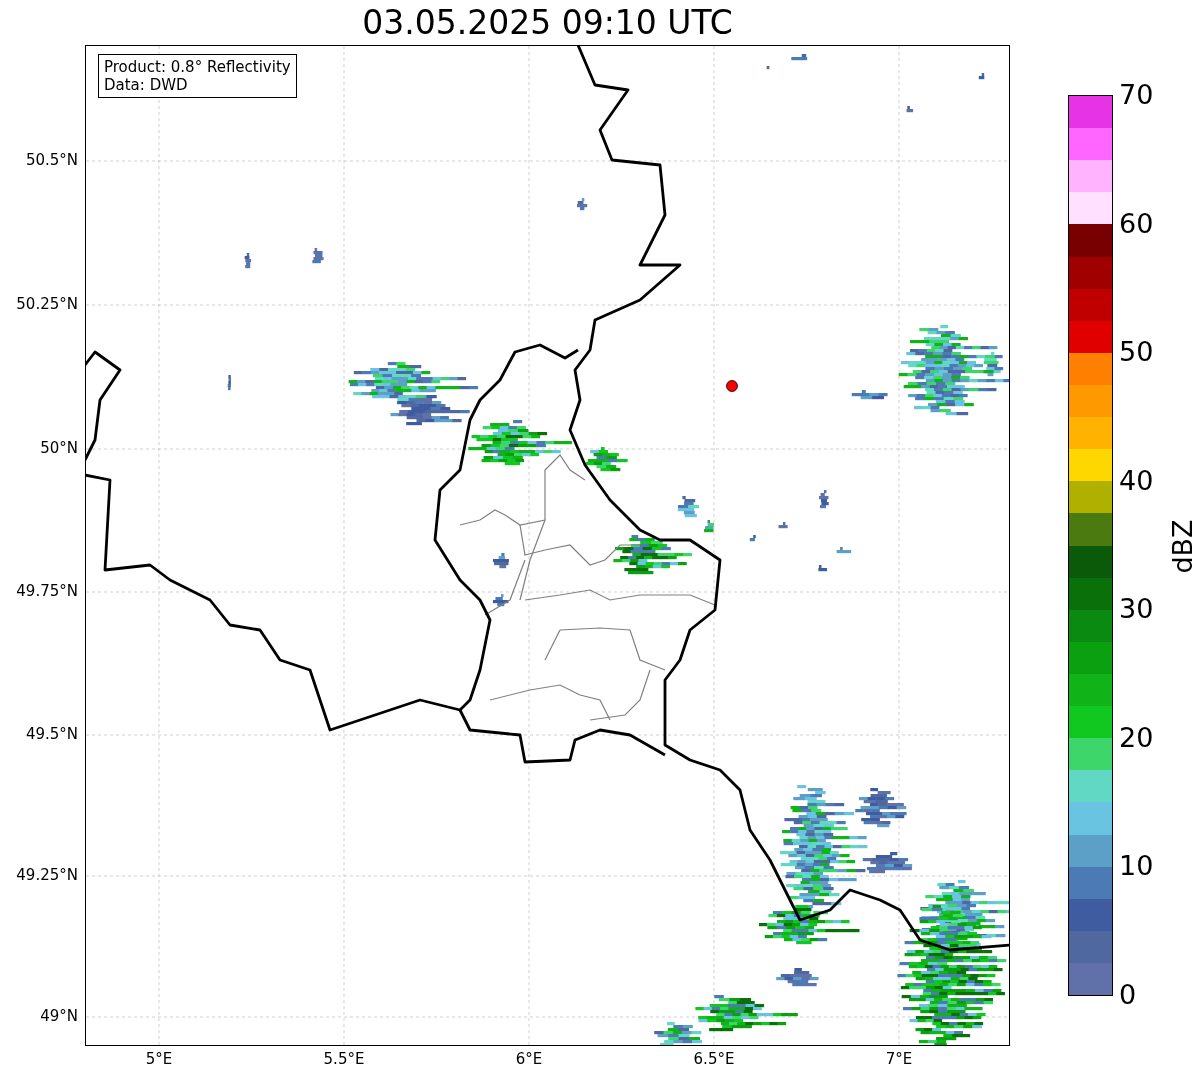 This screenshot has height=1081, width=1202. Describe the element at coordinates (344, 1059) in the screenshot. I see `axis-tick-label: 5.5°E` at that location.